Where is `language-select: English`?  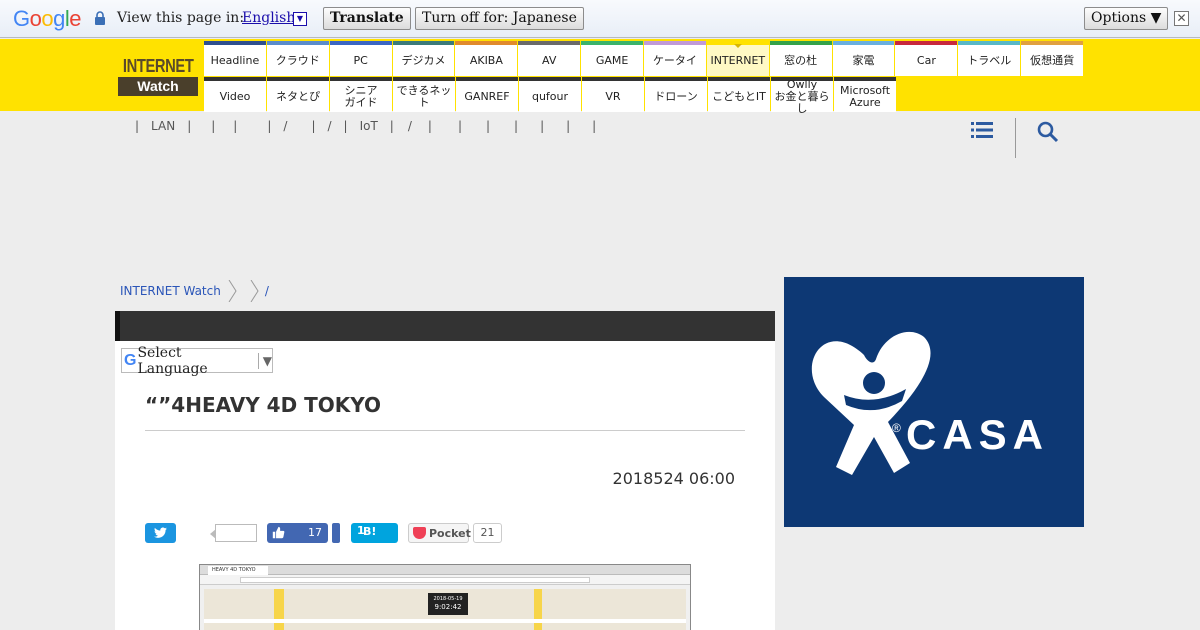
language-select: English is located at coordinates (268, 18).